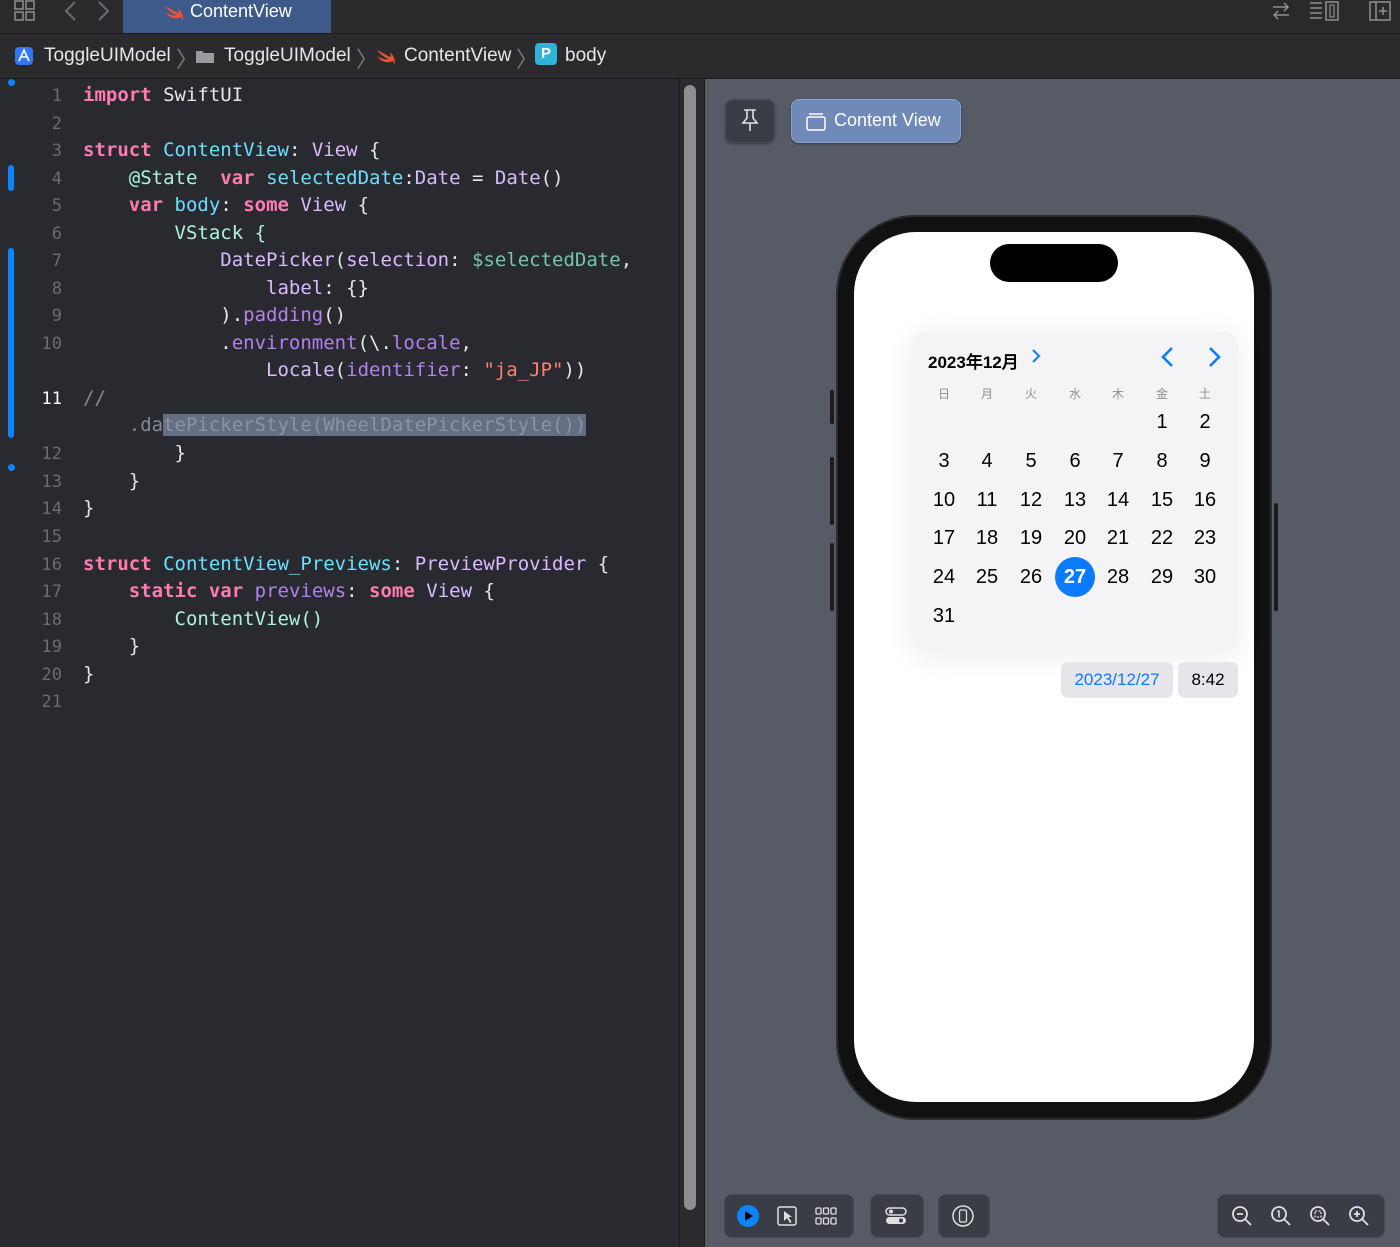 This screenshot has width=1400, height=1247. I want to click on day-cell: 13, so click(1075, 500).